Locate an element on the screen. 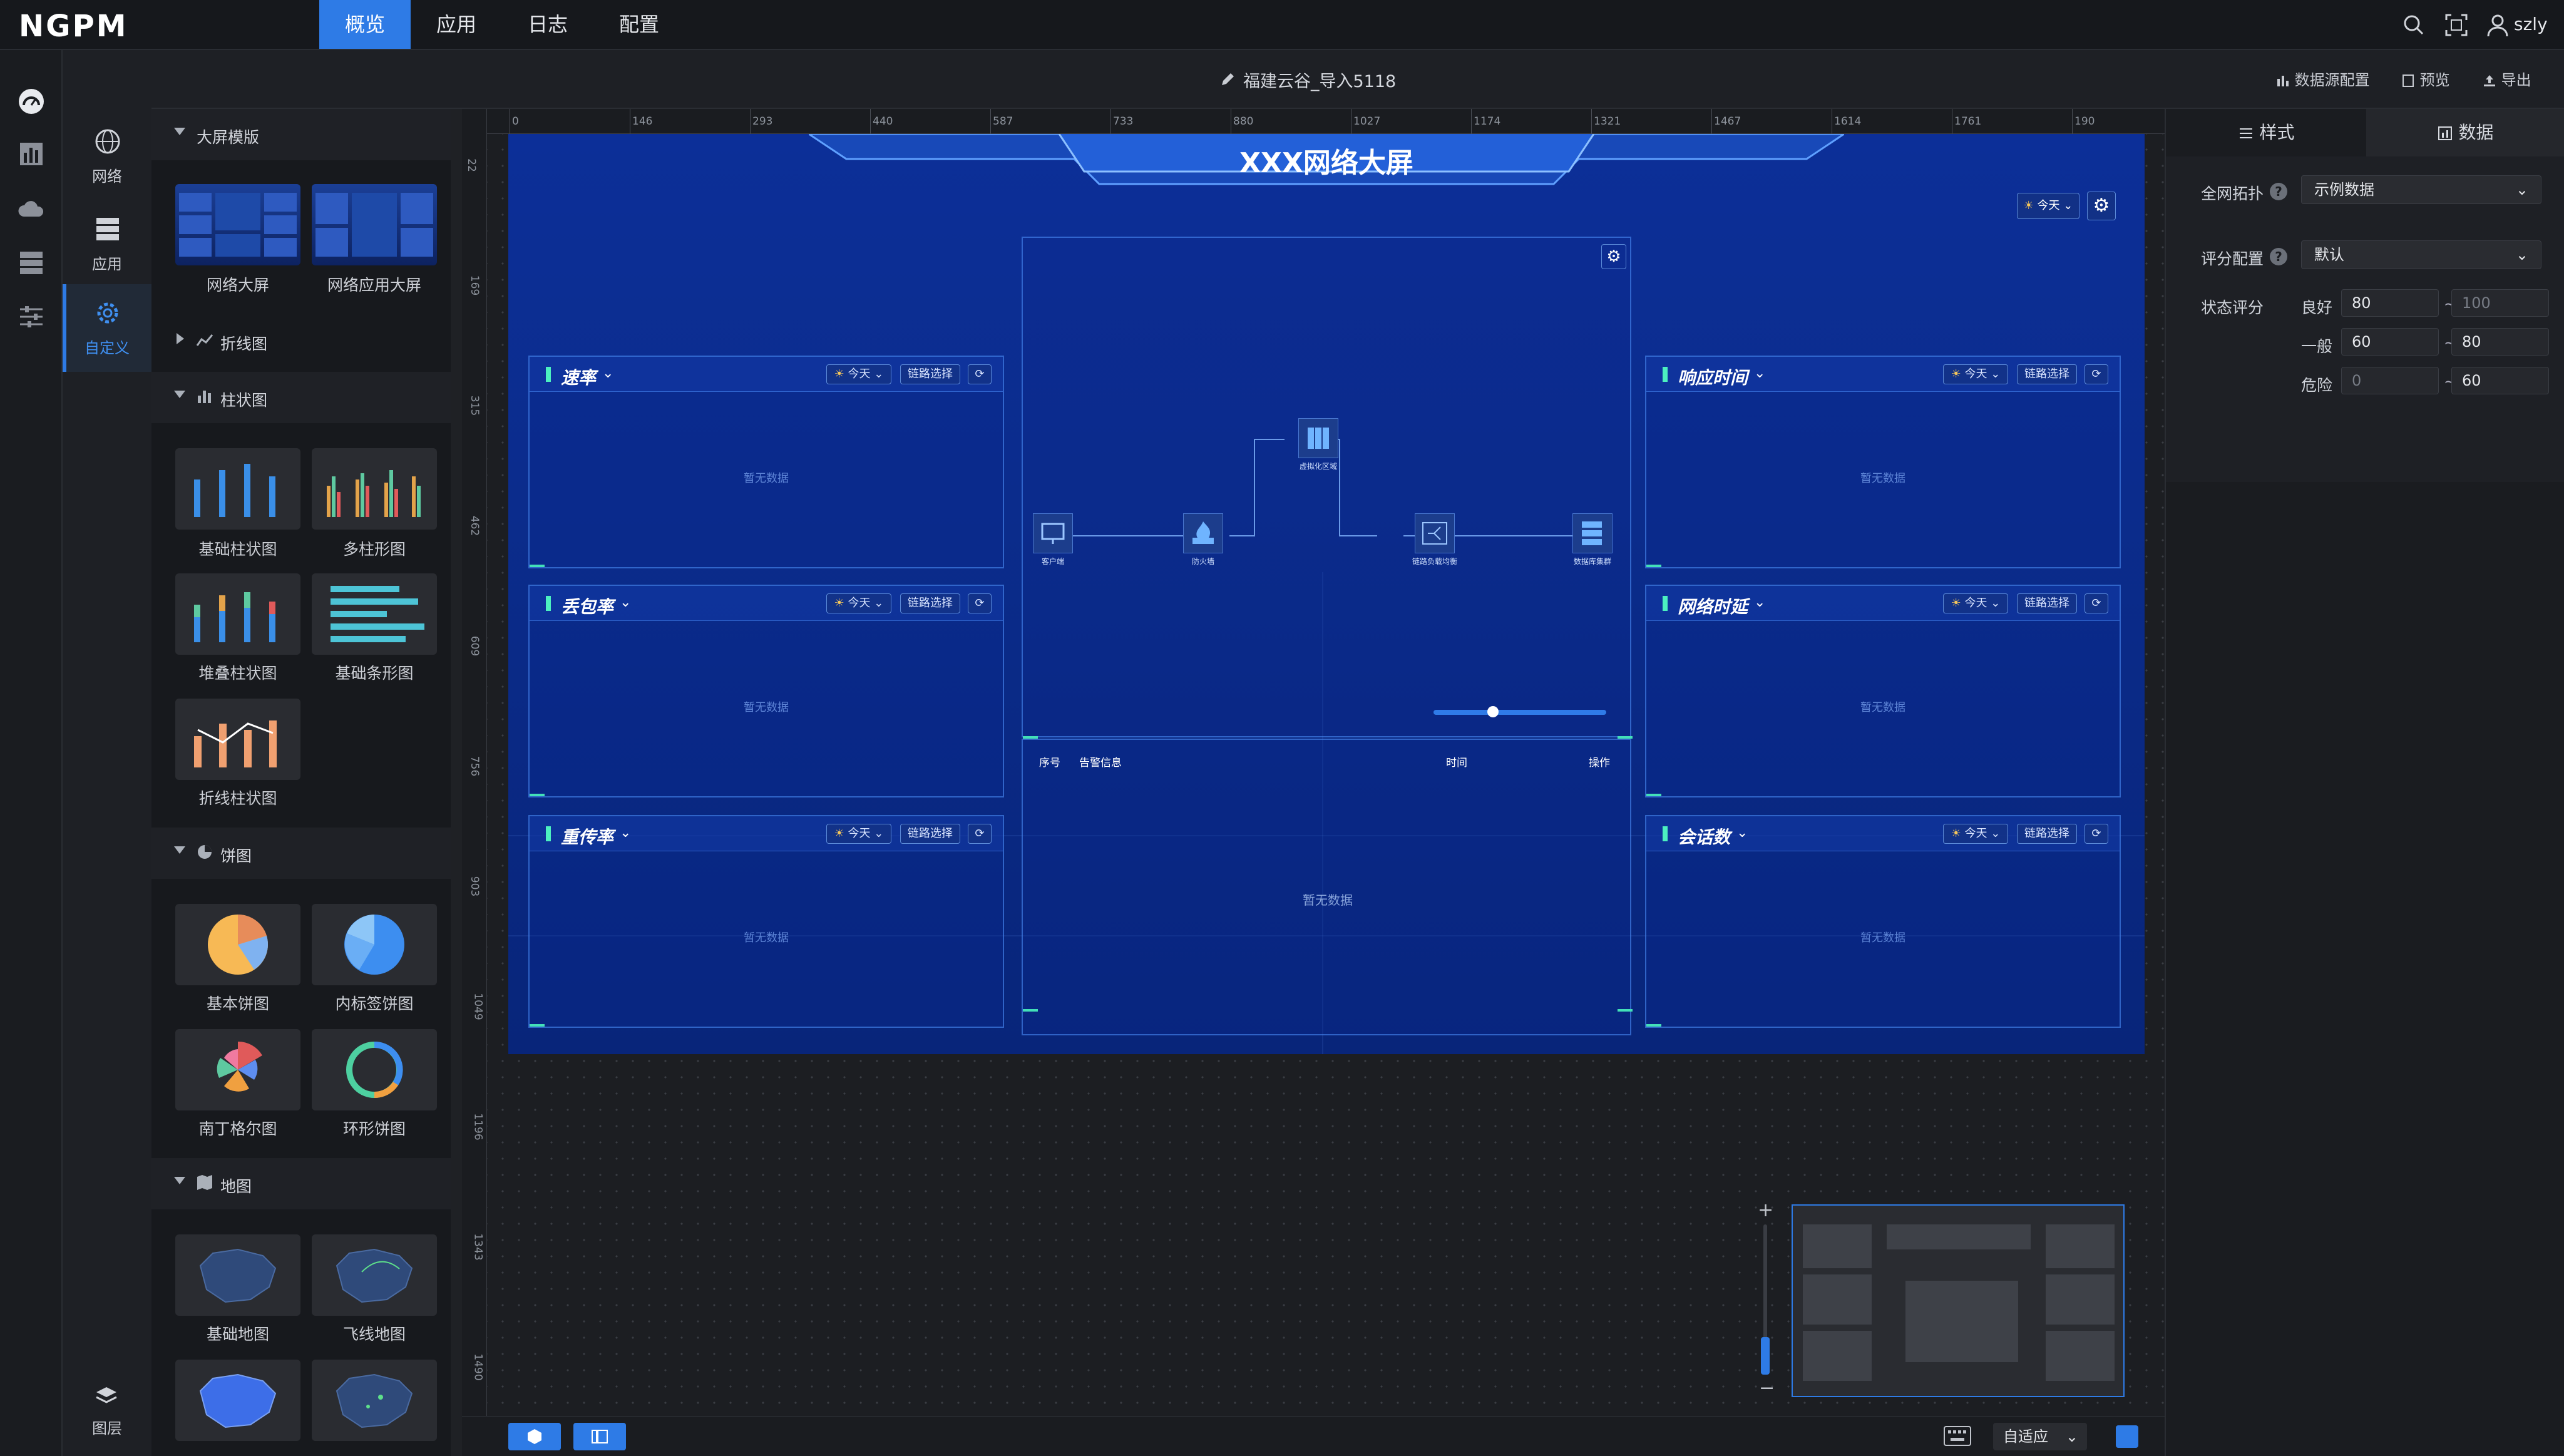 The width and height of the screenshot is (2564, 1456). level-danger-to: 60 is located at coordinates (2500, 381).